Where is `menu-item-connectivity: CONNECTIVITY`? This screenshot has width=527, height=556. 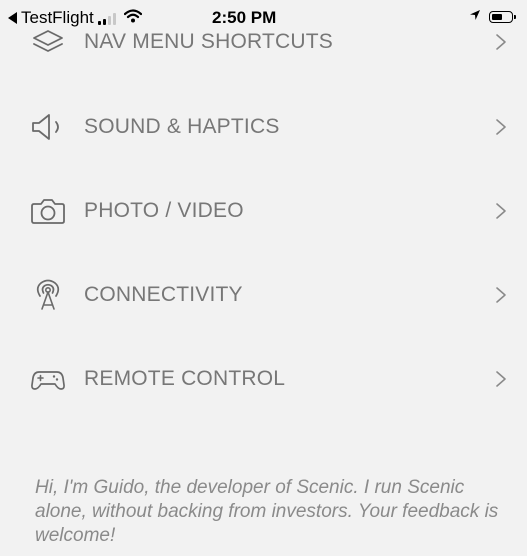 menu-item-connectivity: CONNECTIVITY is located at coordinates (263, 295).